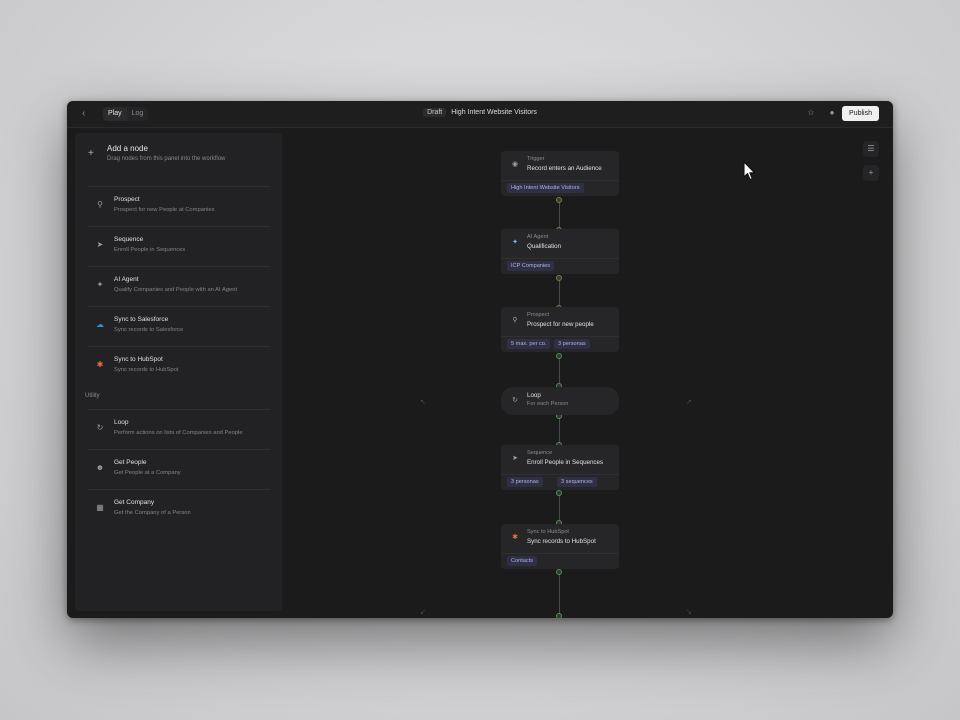 This screenshot has width=960, height=720. Describe the element at coordinates (561, 541) in the screenshot. I see `node-name: Sync records to HubSpot` at that location.